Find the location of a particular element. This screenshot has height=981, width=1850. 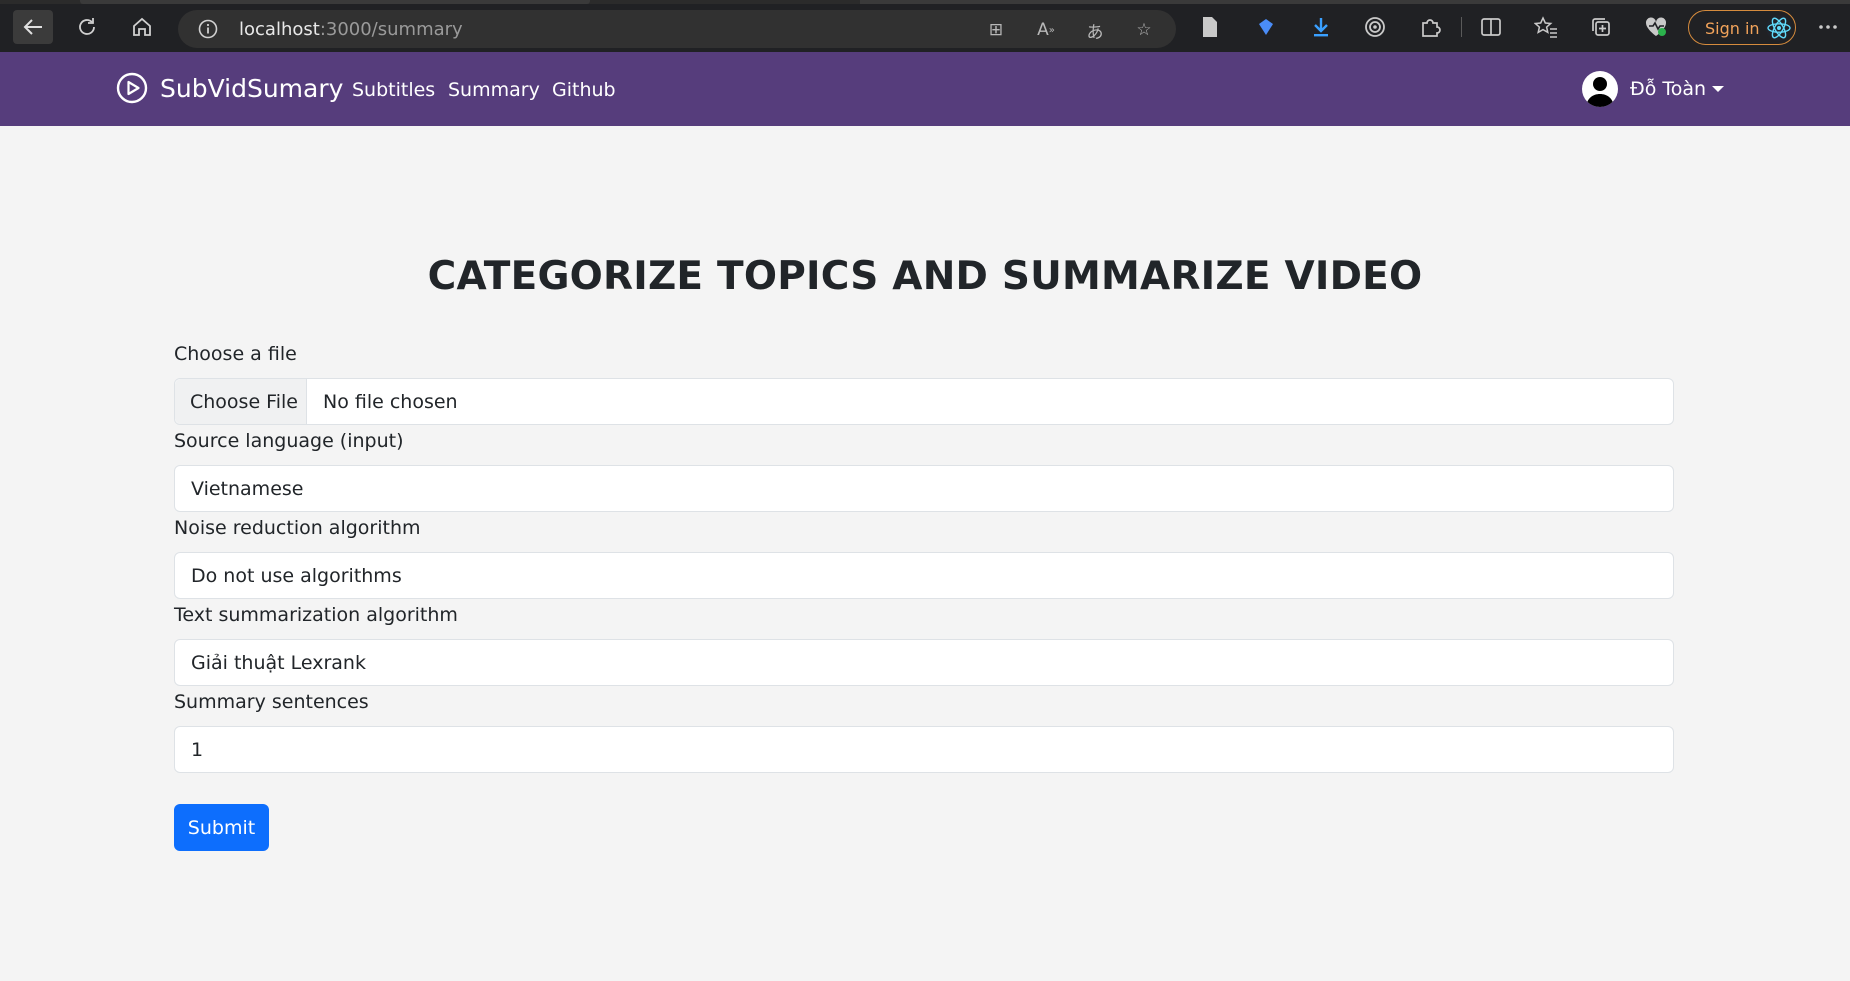

back-button is located at coordinates (33, 27).